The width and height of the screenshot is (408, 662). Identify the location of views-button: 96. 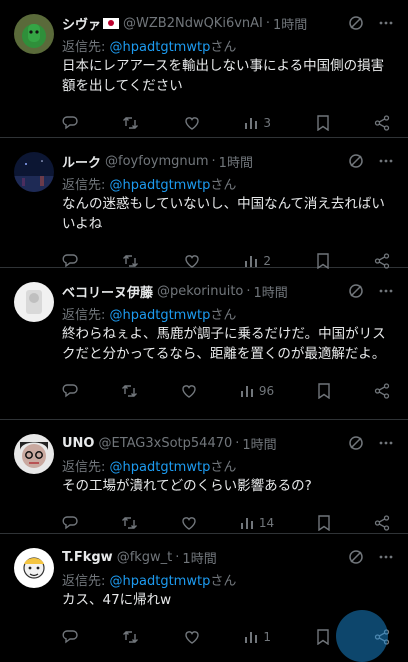
(257, 391).